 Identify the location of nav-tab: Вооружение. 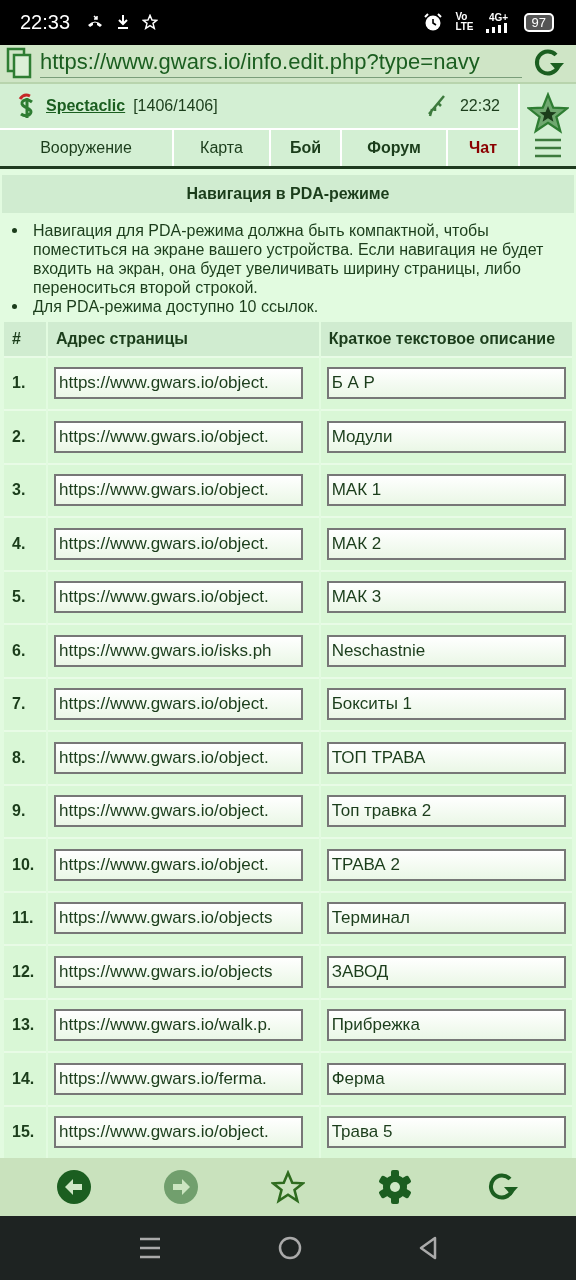
(86, 147).